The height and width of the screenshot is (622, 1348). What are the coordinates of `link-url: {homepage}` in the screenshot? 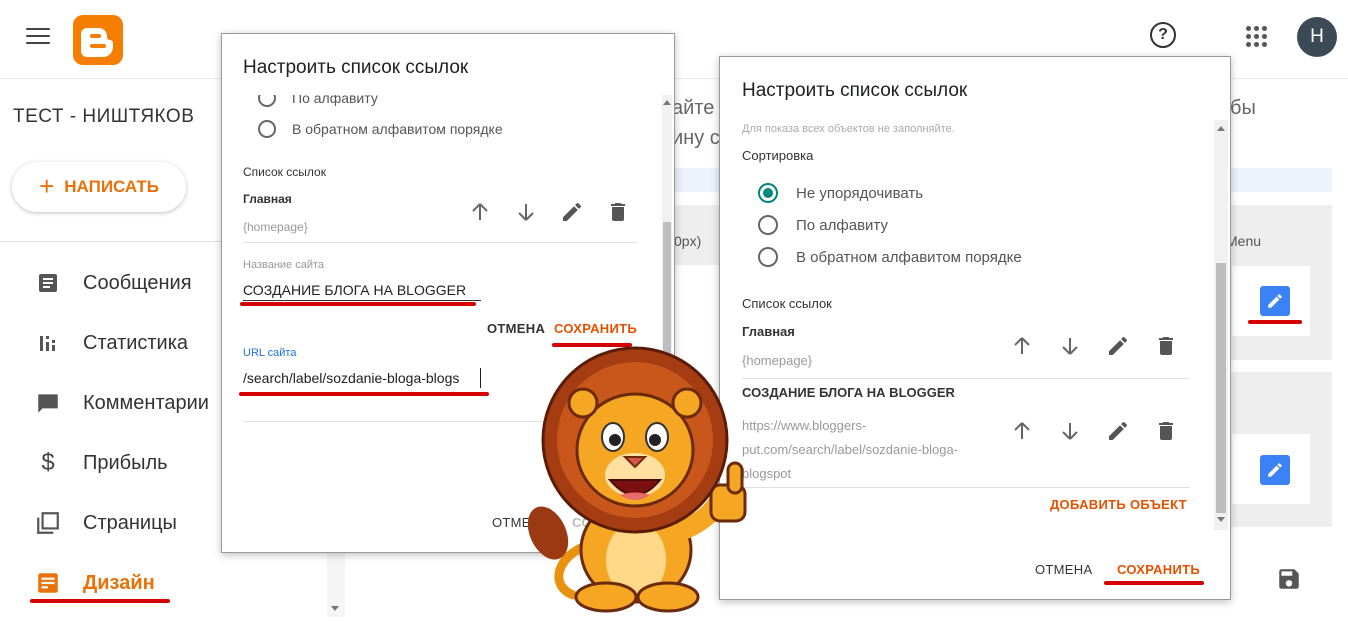 It's located at (275, 227).